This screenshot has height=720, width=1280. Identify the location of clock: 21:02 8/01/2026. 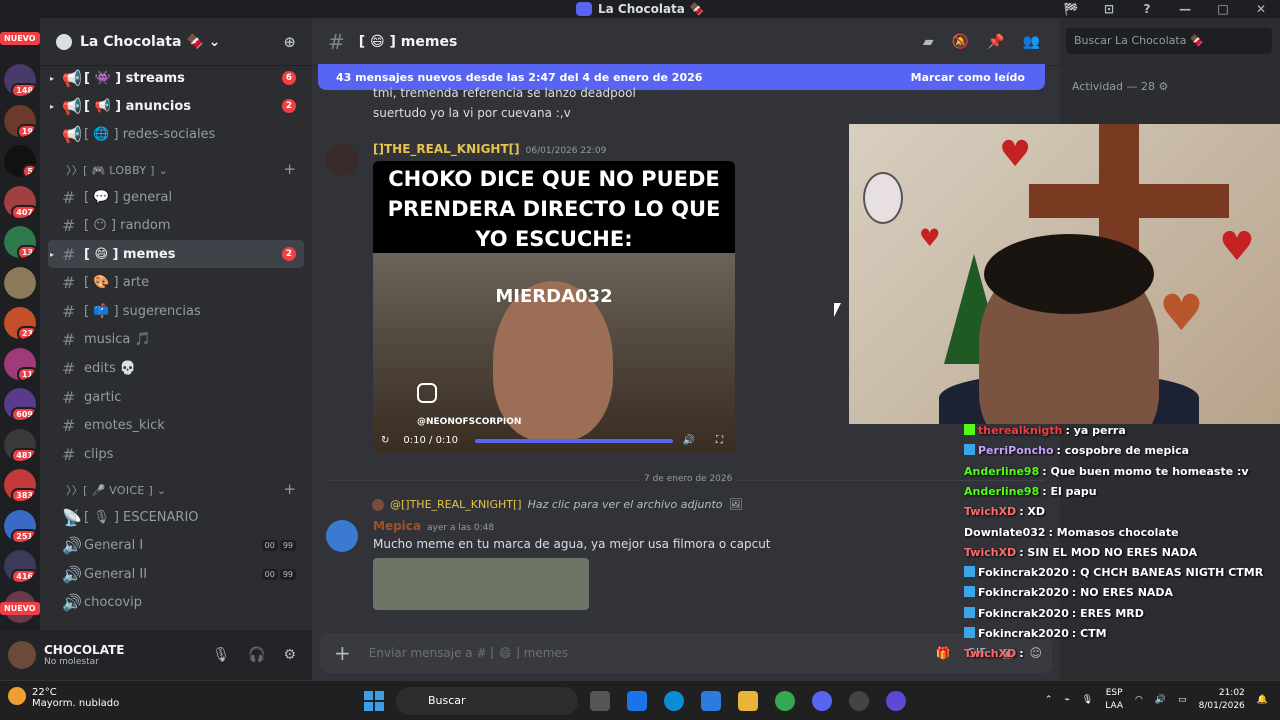
(1222, 700).